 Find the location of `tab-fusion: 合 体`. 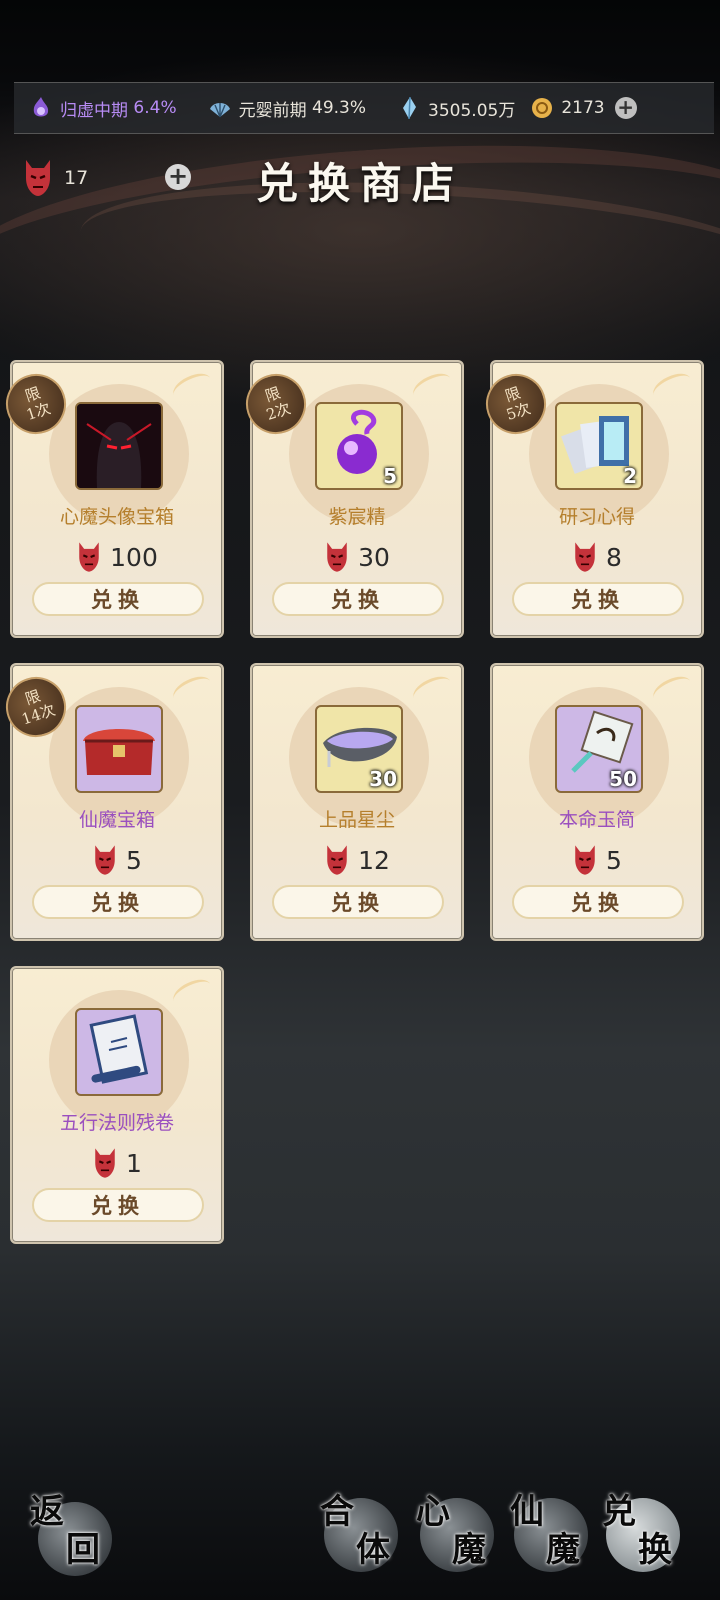

tab-fusion: 合 体 is located at coordinates (361, 1532).